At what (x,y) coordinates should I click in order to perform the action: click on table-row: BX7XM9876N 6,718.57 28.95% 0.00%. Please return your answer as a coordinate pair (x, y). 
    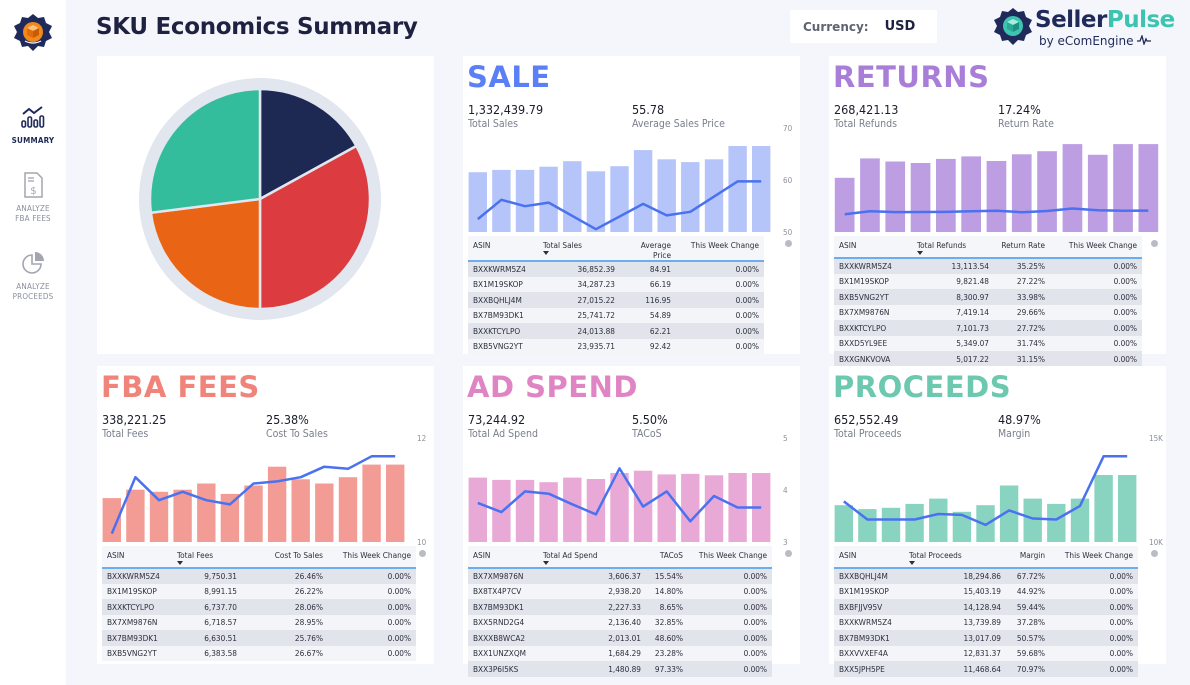
    Looking at the image, I should click on (259, 622).